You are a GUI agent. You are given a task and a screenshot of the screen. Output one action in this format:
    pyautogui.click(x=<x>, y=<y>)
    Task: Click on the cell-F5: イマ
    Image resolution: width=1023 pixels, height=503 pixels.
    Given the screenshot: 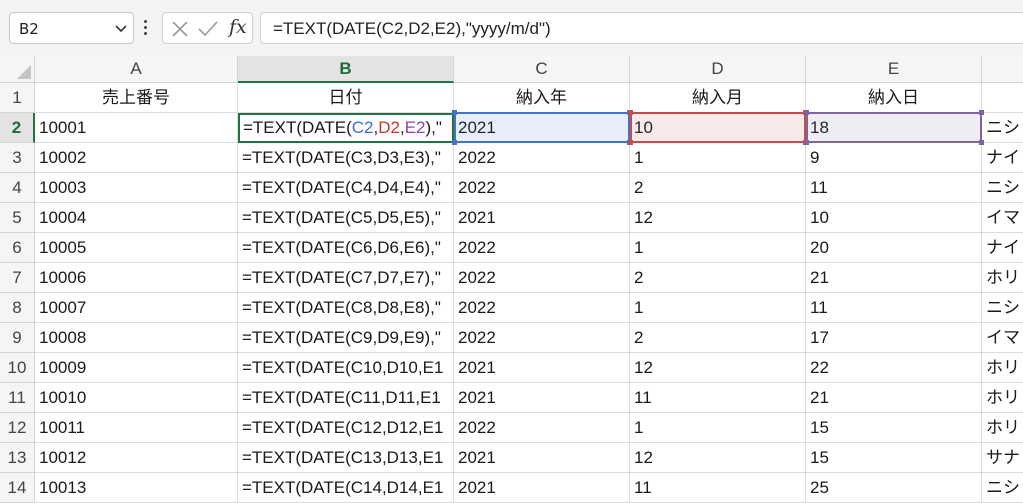 What is the action you would take?
    pyautogui.click(x=1002, y=218)
    